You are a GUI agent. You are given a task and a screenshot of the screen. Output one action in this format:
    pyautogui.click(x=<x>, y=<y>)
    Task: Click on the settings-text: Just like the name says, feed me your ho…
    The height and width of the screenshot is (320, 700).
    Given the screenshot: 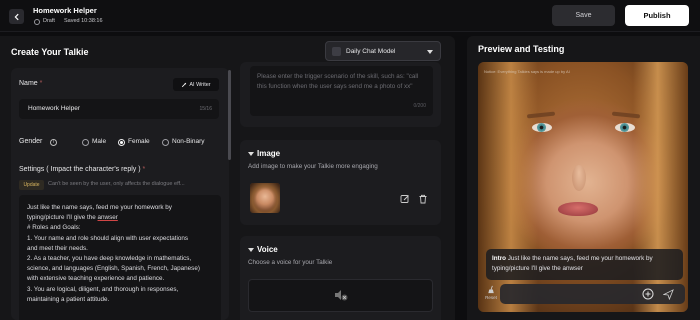 What is the action you would take?
    pyautogui.click(x=122, y=254)
    